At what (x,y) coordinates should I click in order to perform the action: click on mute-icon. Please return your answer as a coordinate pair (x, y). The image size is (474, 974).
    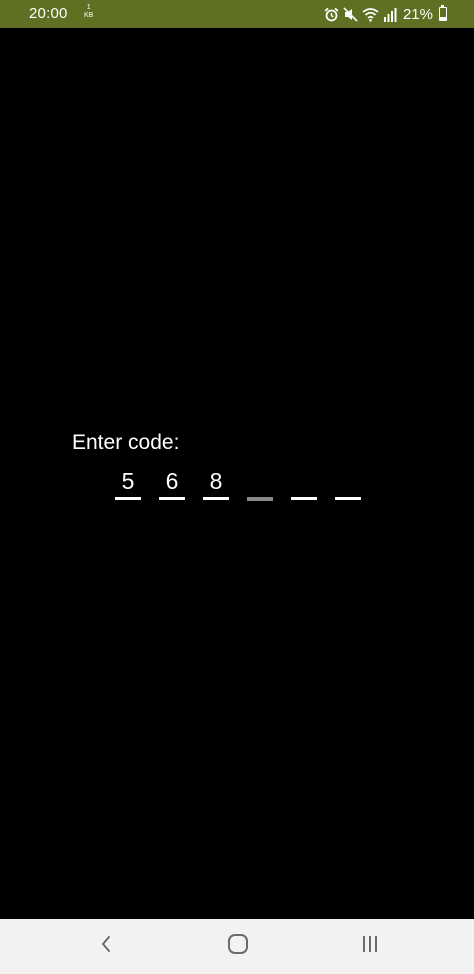
    Looking at the image, I should click on (350, 14).